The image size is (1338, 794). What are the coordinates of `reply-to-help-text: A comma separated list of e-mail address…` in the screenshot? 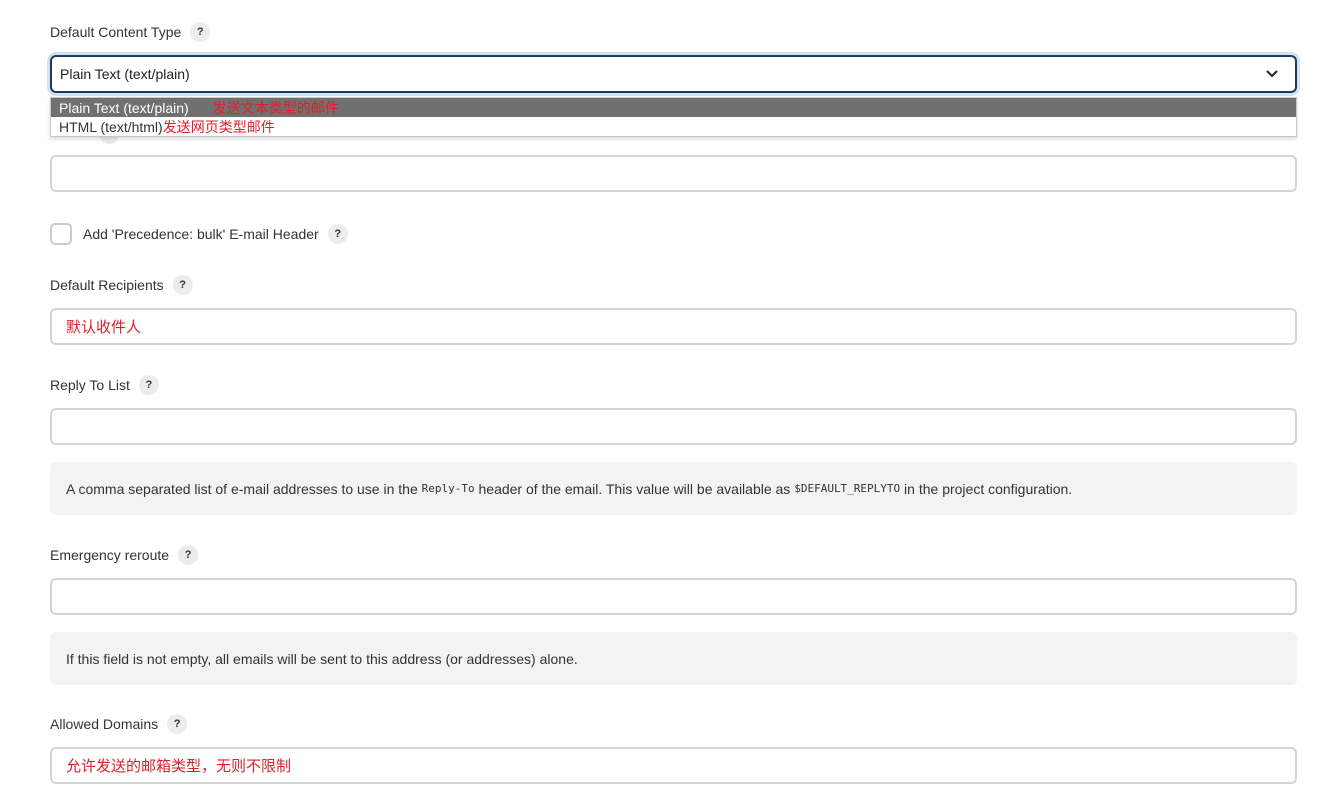 It's located at (673, 488).